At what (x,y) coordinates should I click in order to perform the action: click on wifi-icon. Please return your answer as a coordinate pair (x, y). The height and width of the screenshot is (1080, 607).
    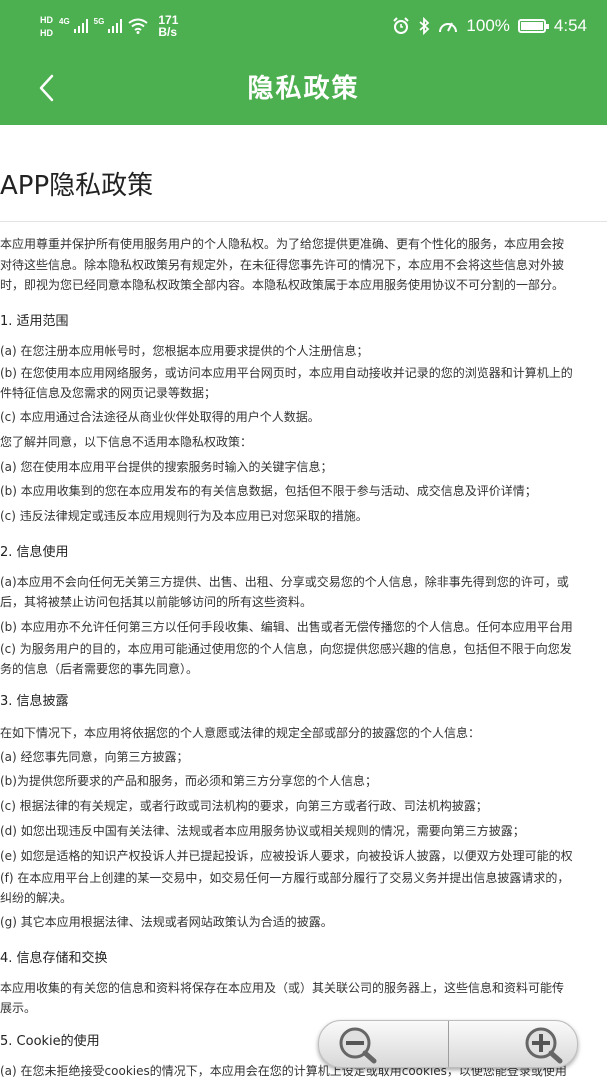
    Looking at the image, I should click on (138, 26).